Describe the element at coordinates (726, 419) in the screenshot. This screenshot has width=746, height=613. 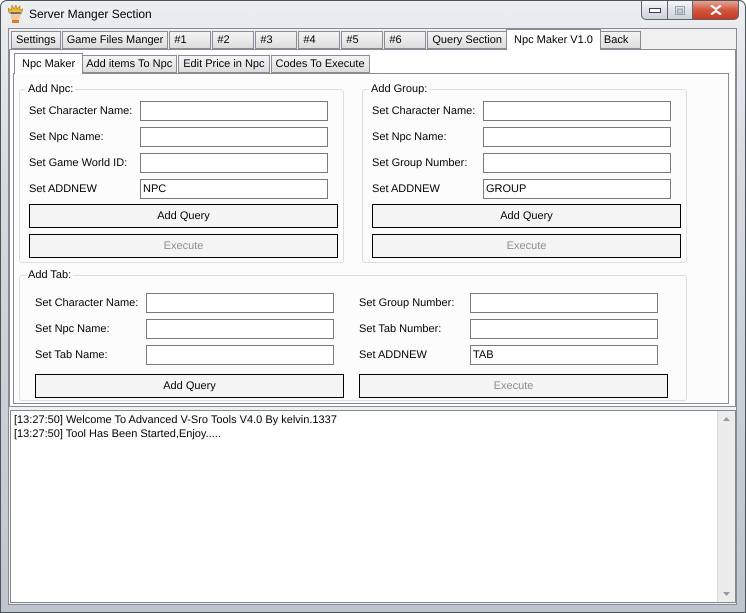
I see `up-arrow-icon` at that location.